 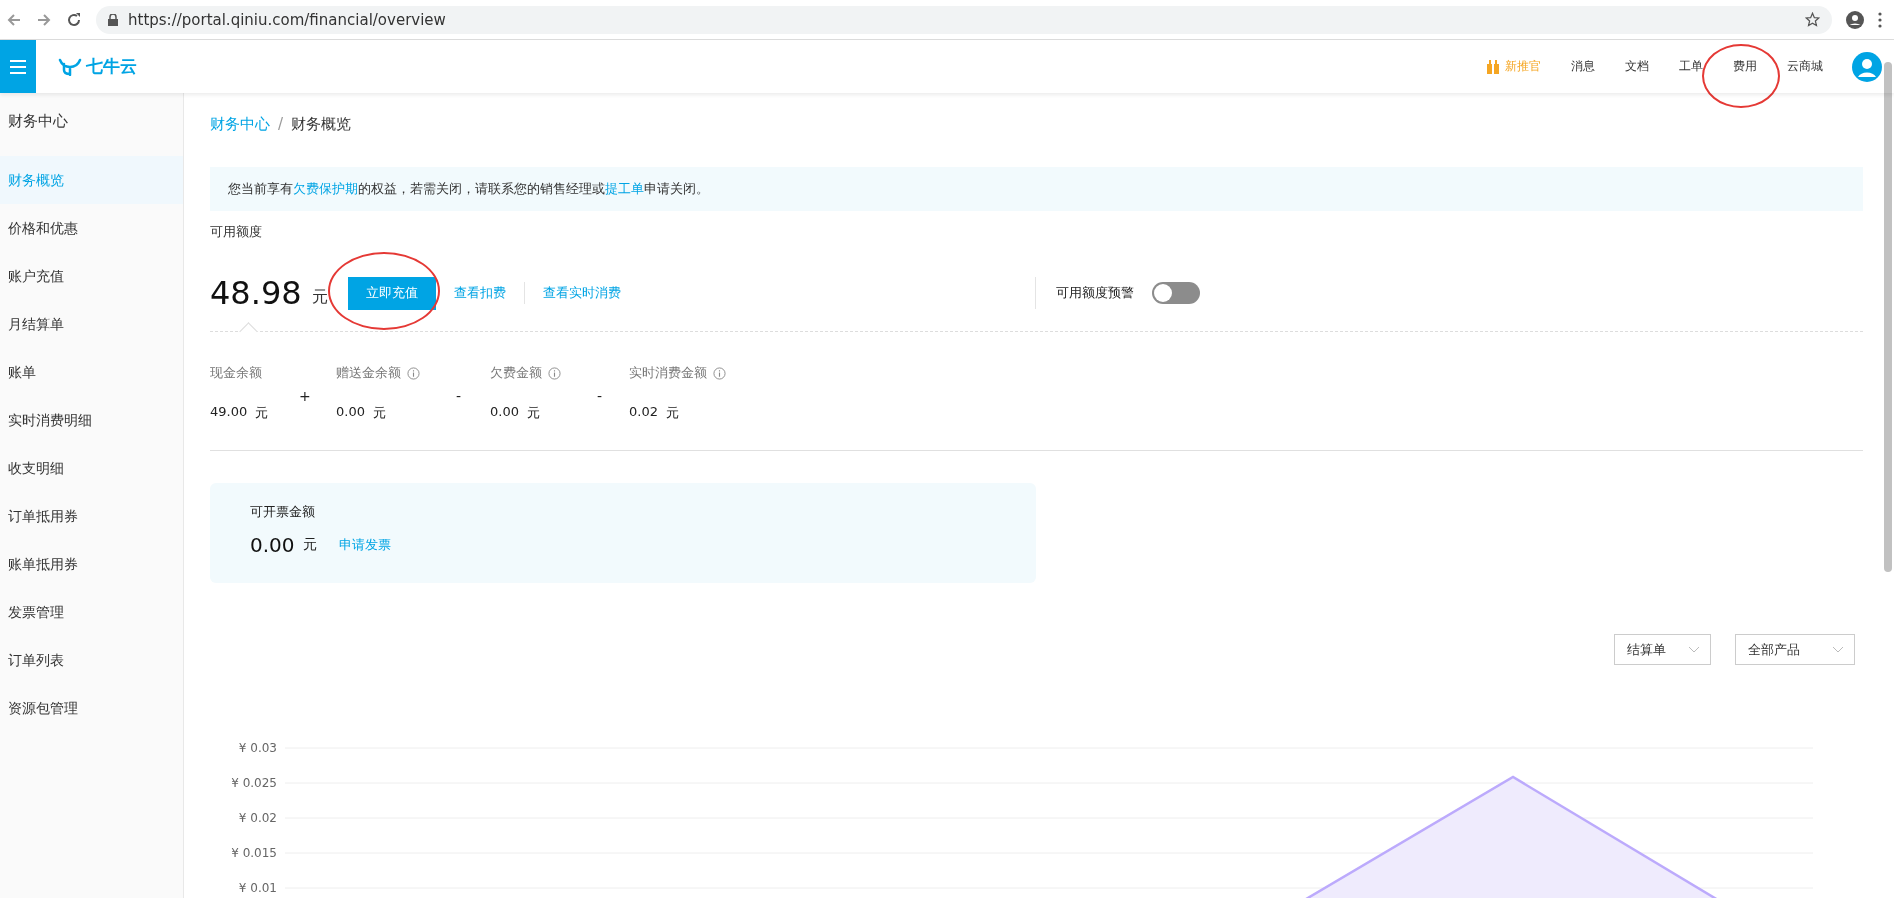 What do you see at coordinates (1745, 66) in the screenshot?
I see `nav-link: 费用` at bounding box center [1745, 66].